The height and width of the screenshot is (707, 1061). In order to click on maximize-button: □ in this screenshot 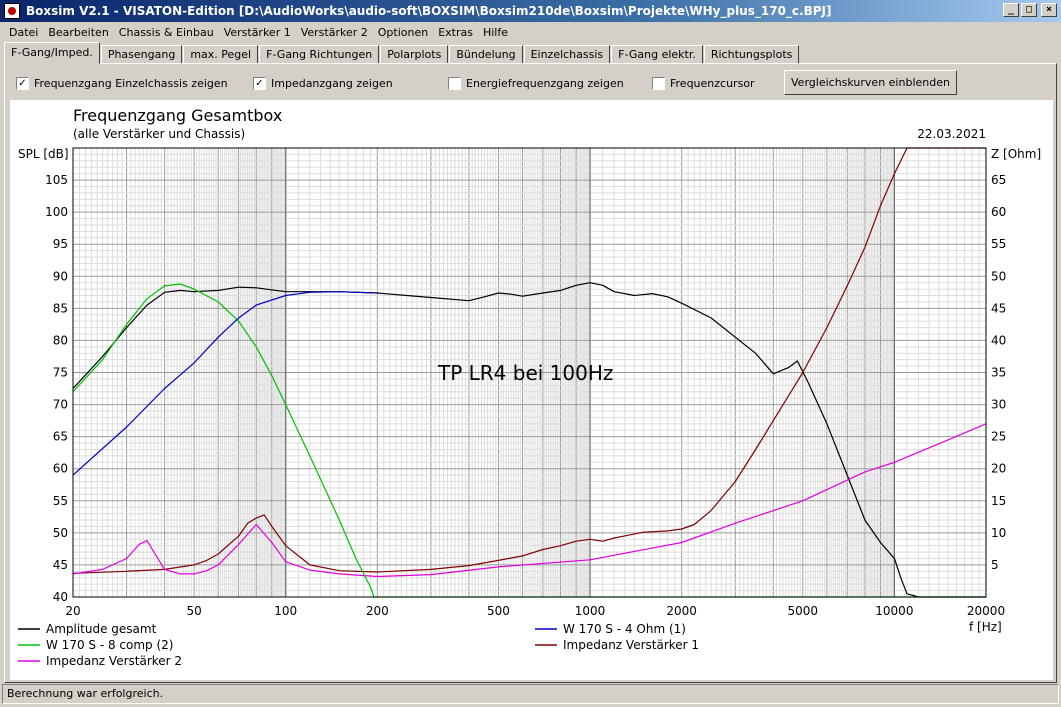, I will do `click(1029, 10)`.